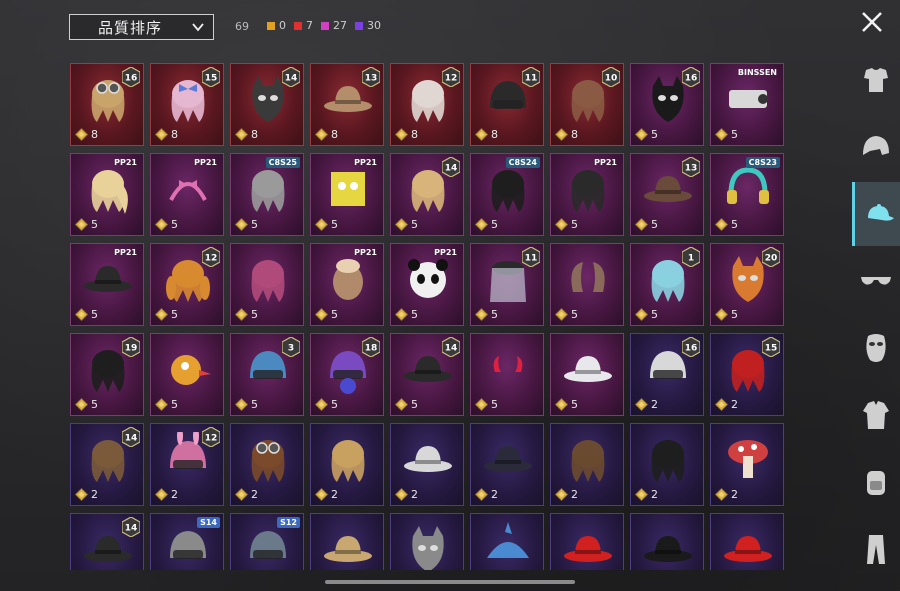 This screenshot has width=900, height=591. Describe the element at coordinates (291, 347) in the screenshot. I see `level-badge: 3` at that location.